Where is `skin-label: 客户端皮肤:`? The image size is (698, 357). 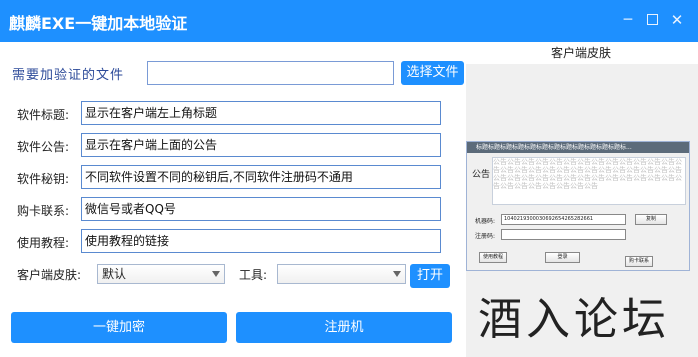 skin-label: 客户端皮肤: is located at coordinates (49, 275).